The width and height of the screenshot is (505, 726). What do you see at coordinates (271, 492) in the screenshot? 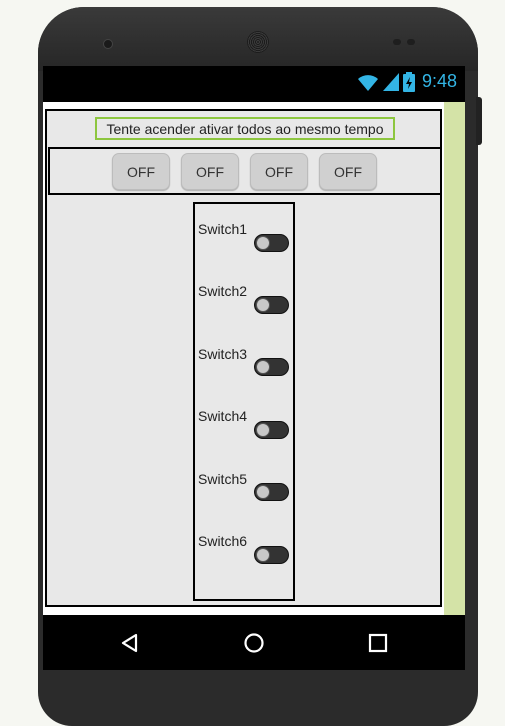
I see `switch5-toggle` at bounding box center [271, 492].